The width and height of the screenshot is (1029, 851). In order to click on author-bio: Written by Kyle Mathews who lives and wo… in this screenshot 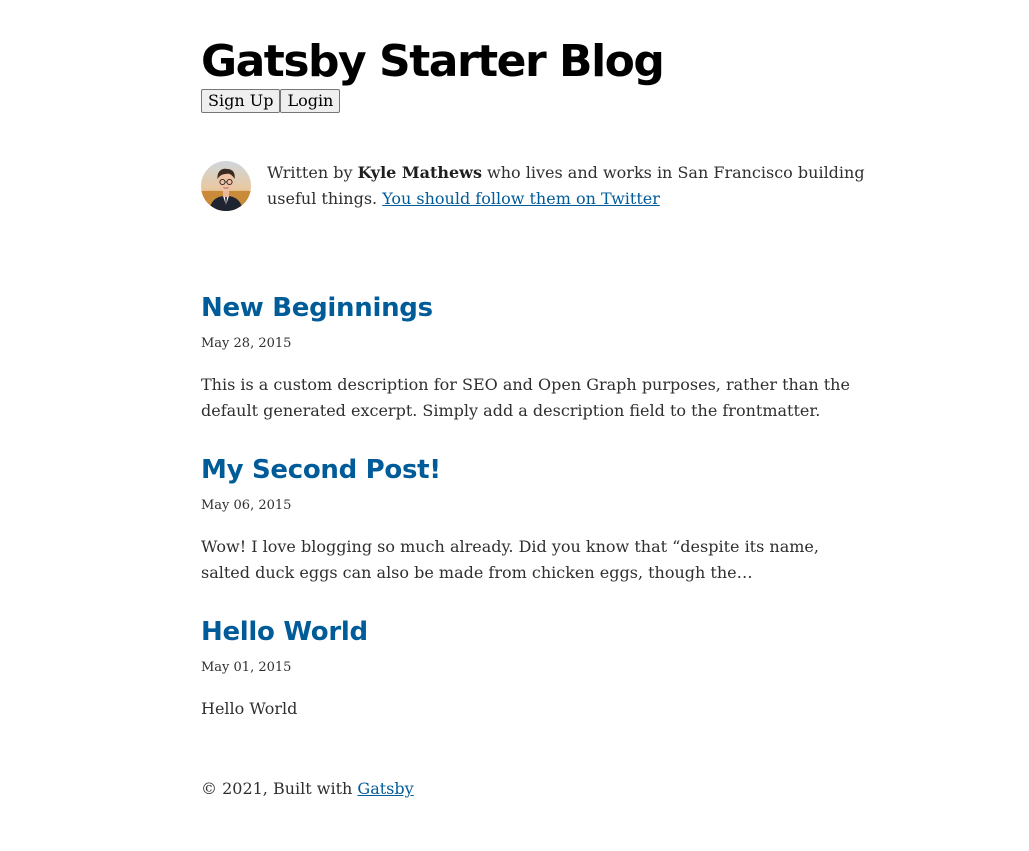, I will do `click(533, 186)`.